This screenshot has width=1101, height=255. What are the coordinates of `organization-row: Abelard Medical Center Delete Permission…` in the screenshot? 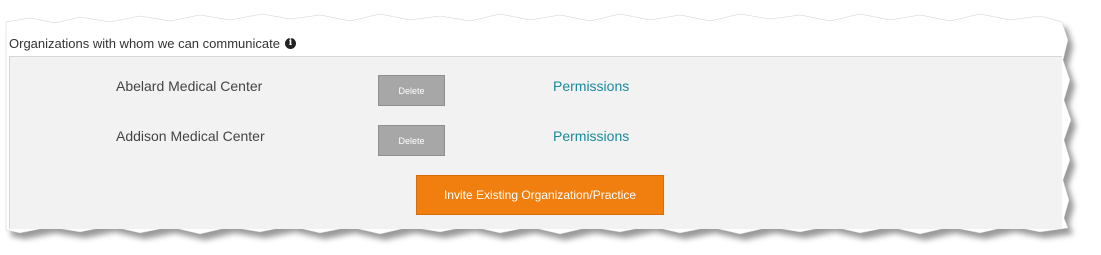 It's located at (536, 92).